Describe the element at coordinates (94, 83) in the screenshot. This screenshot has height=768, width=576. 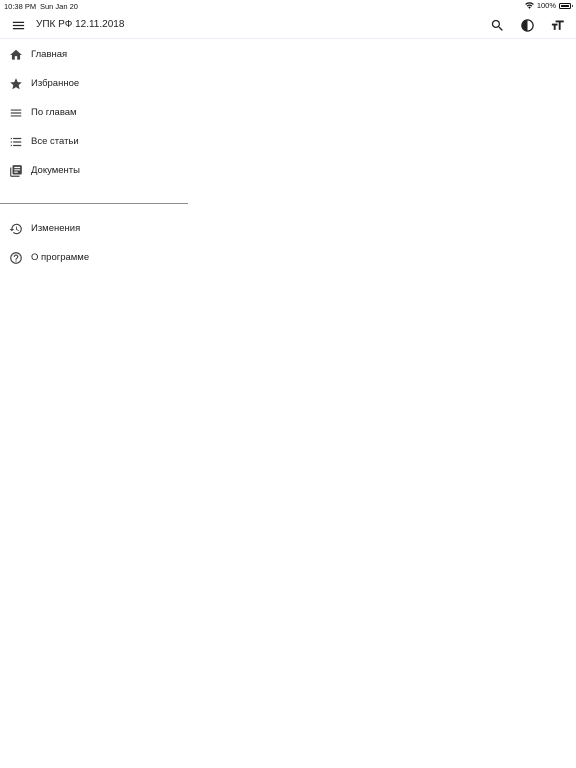
I see `nav-item-favorites: Избранное` at that location.